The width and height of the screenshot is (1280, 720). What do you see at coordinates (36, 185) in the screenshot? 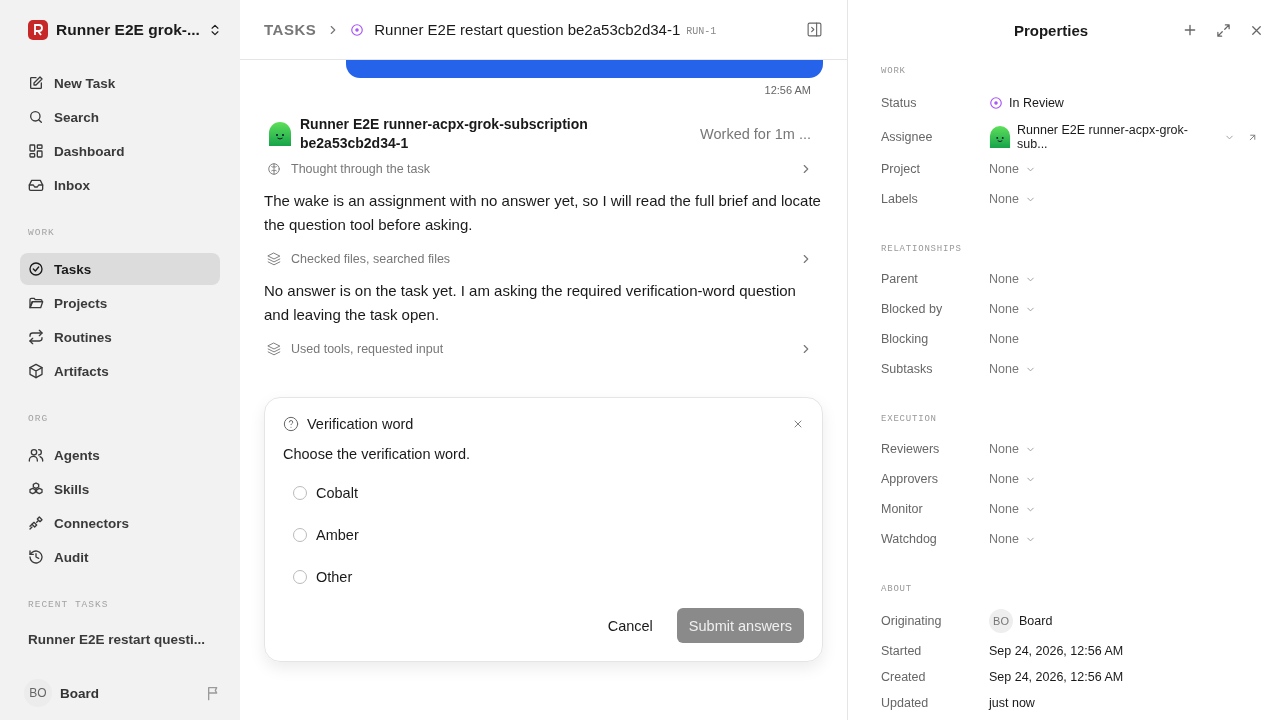
I see `inbox-icon` at bounding box center [36, 185].